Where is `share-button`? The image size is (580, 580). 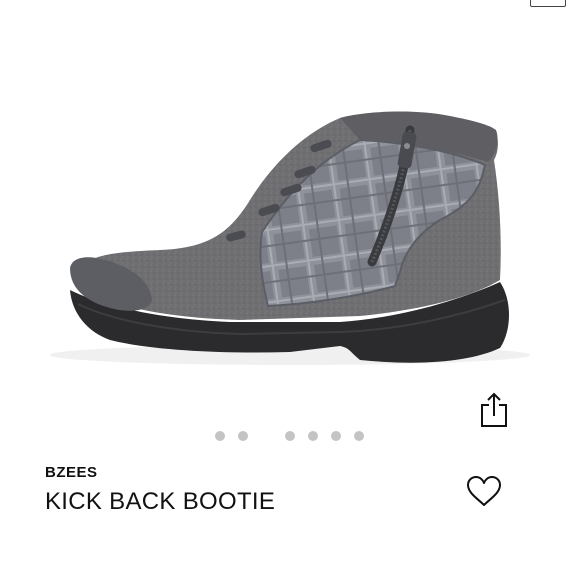
share-button is located at coordinates (494, 410).